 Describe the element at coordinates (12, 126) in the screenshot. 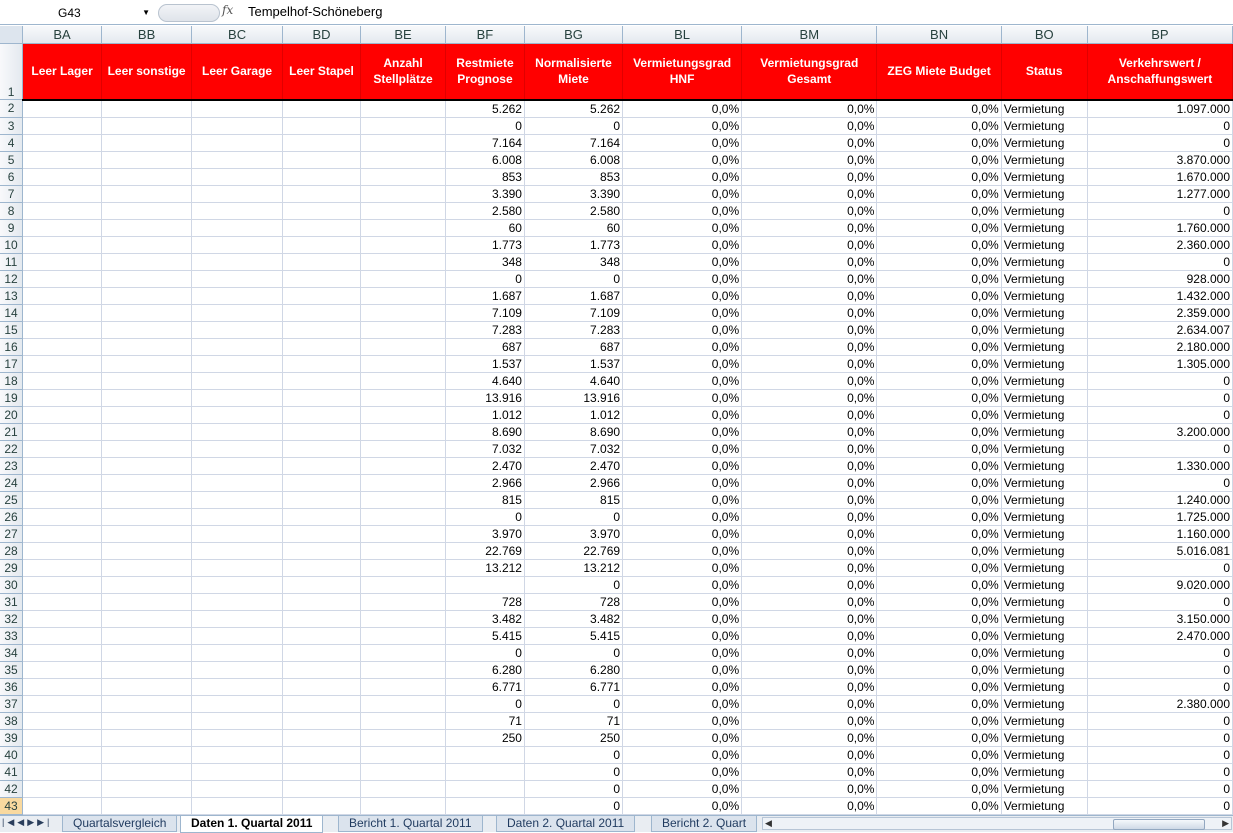

I see `row-number: 3` at that location.